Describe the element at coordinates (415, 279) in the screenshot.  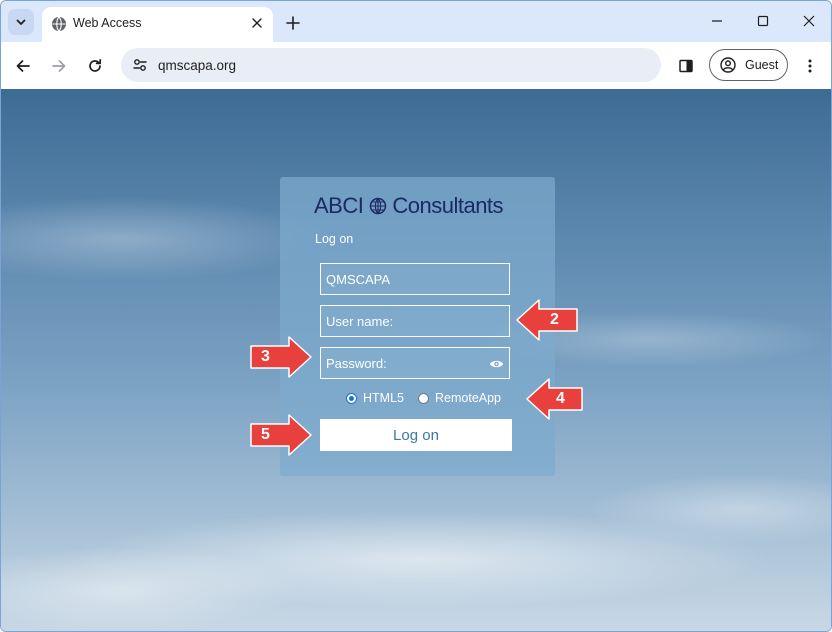
I see `domain-field: QMSCAPA` at that location.